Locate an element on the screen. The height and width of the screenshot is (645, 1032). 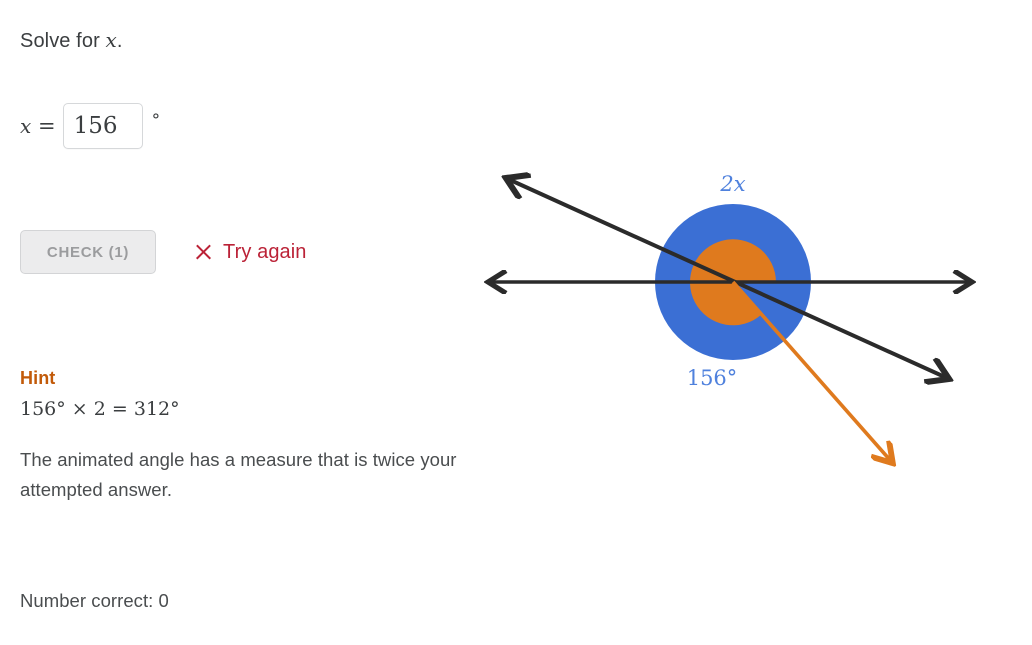
feedback-message: Try again is located at coordinates (250, 252).